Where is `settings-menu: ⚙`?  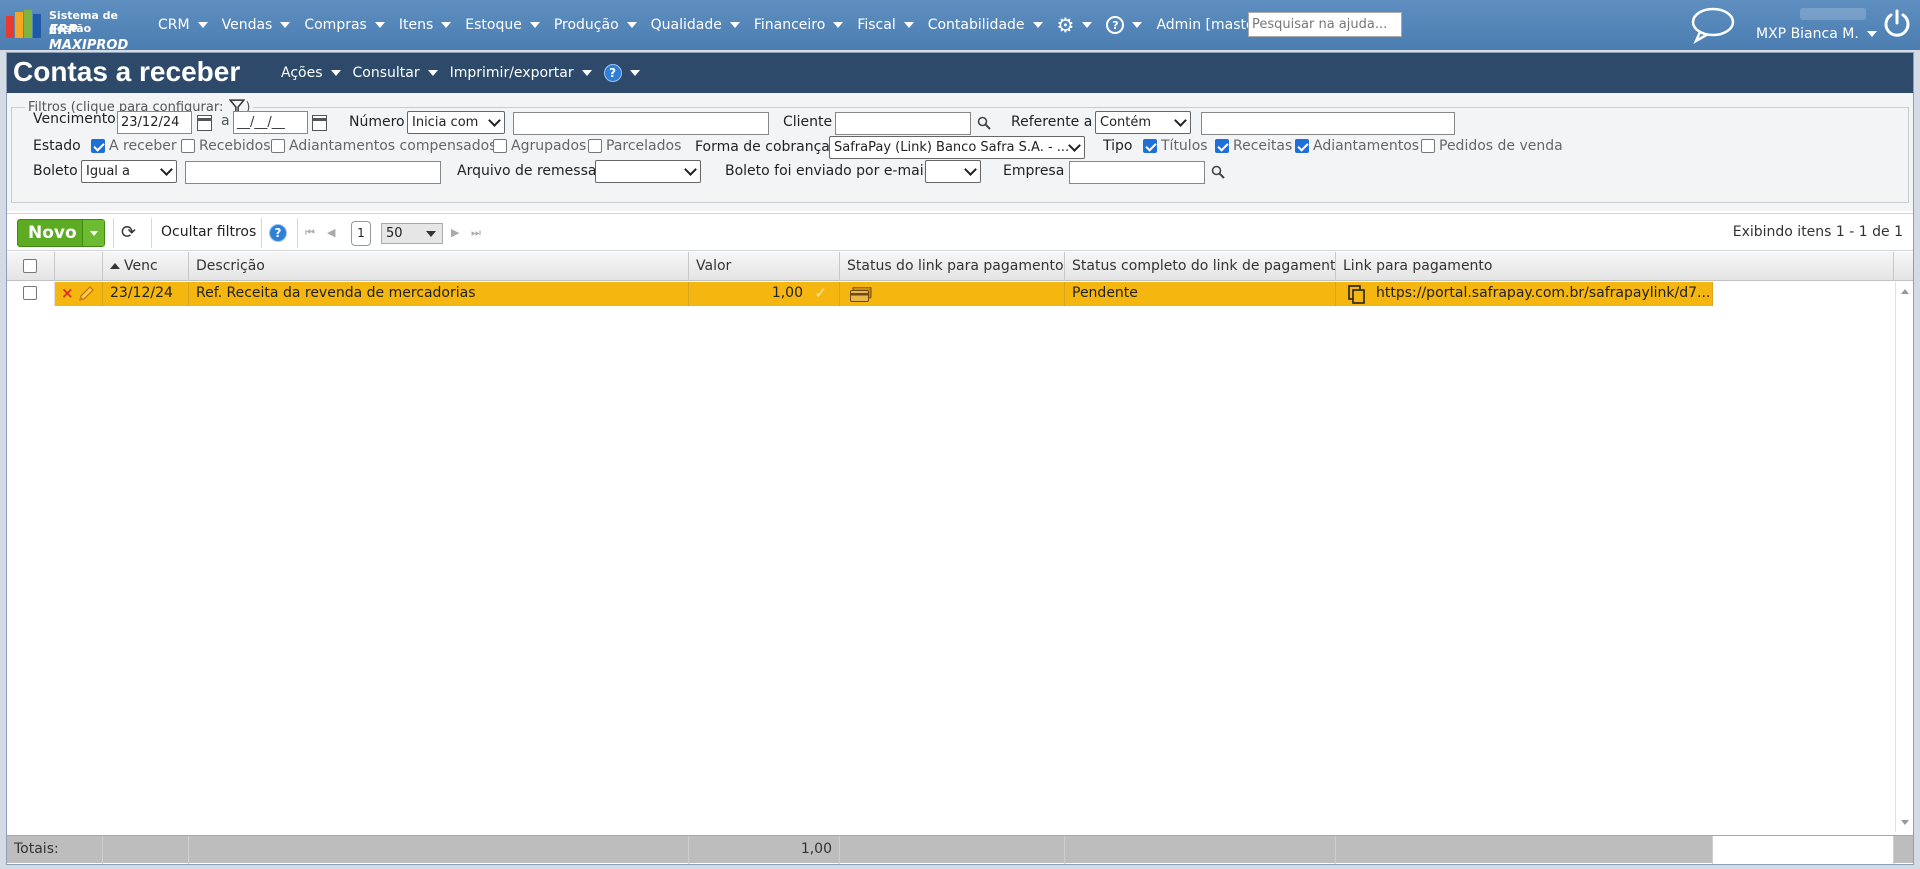
settings-menu: ⚙ is located at coordinates (1075, 25).